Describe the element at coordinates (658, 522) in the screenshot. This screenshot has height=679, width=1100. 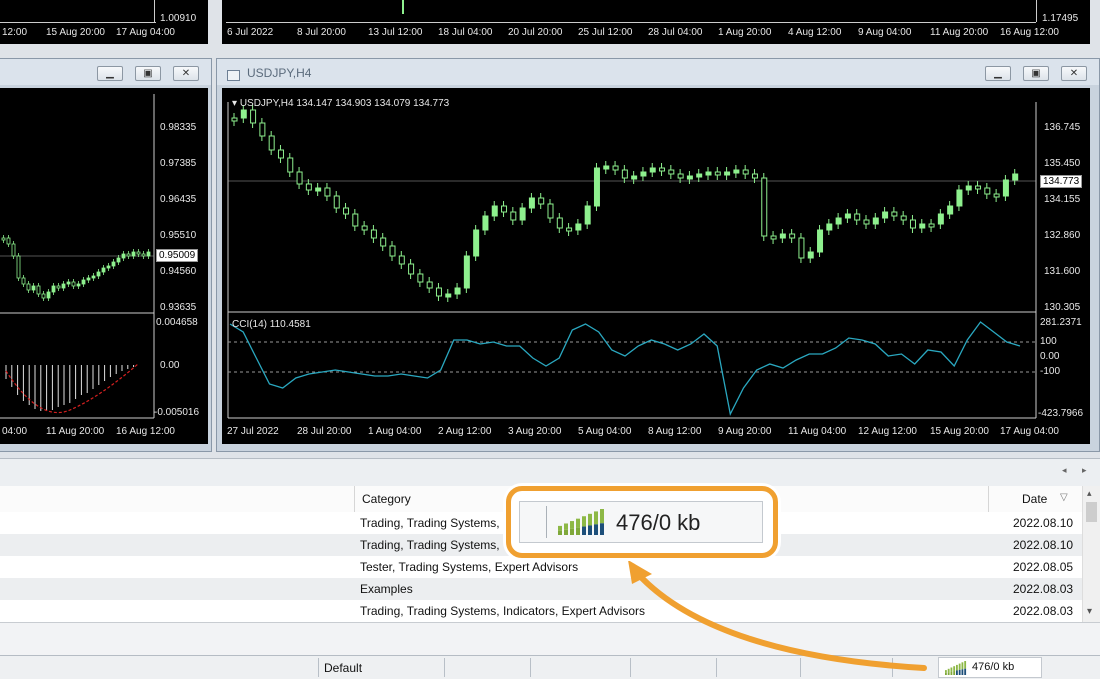
I see `callout-traffic-text: 476/0 kb` at that location.